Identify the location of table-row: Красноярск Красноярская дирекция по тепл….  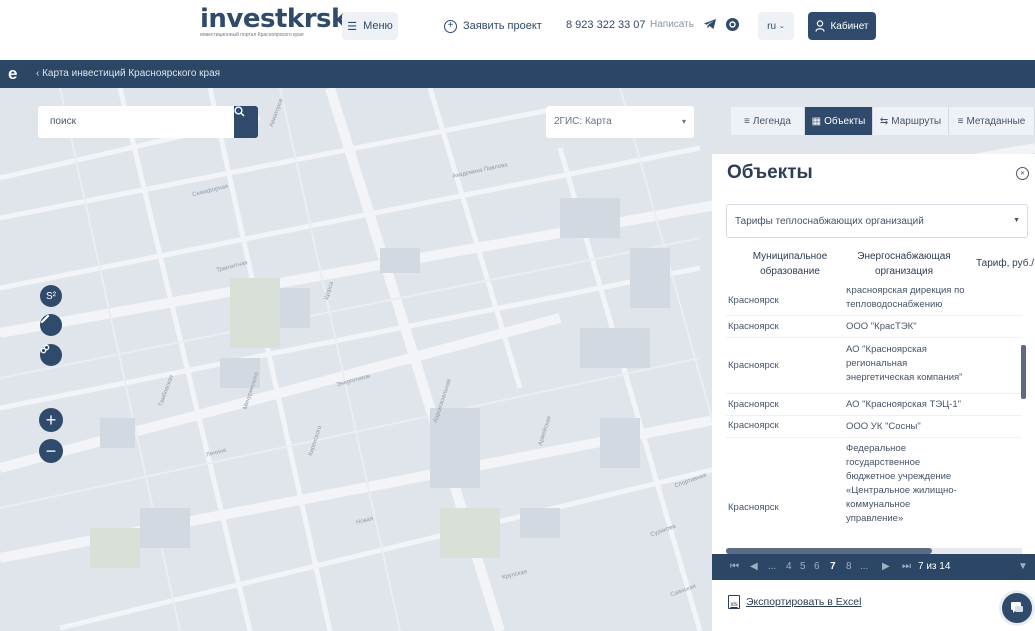
(874, 302).